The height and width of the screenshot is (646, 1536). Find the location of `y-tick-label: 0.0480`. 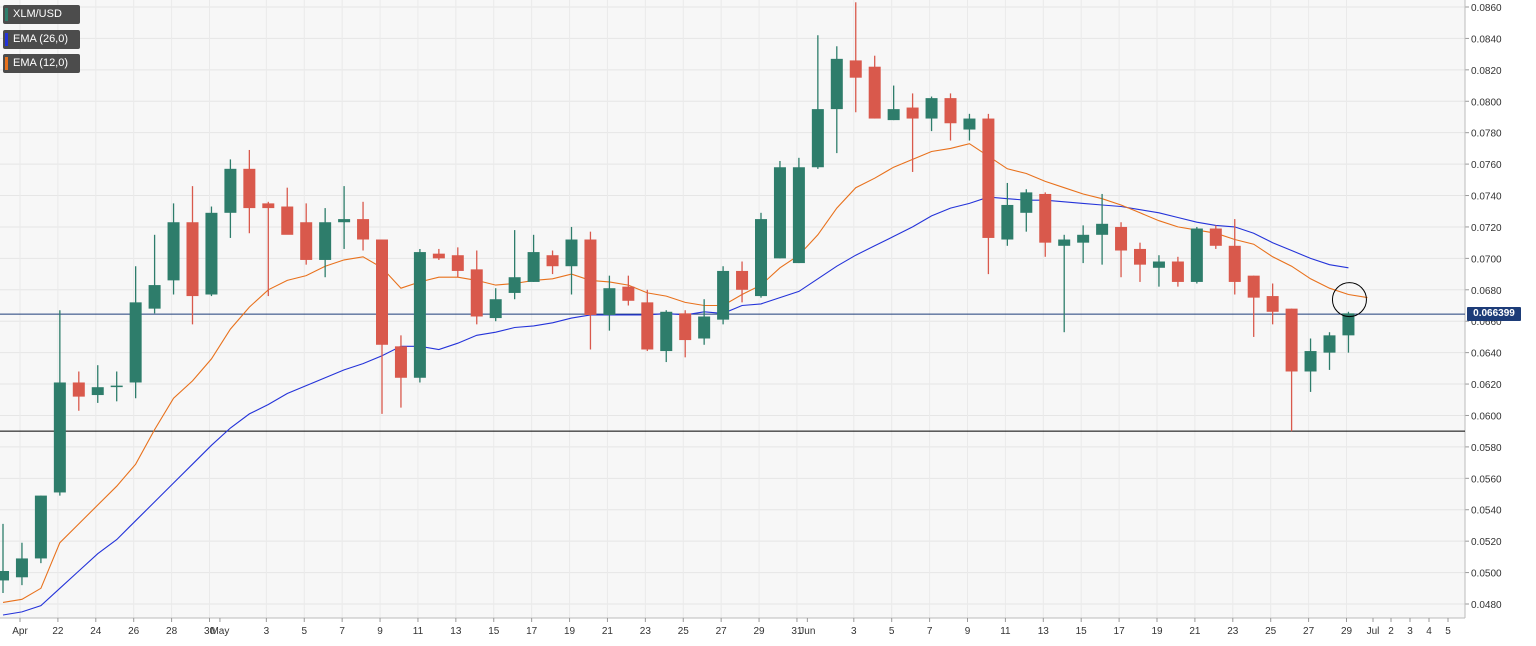

y-tick-label: 0.0480 is located at coordinates (1486, 605).